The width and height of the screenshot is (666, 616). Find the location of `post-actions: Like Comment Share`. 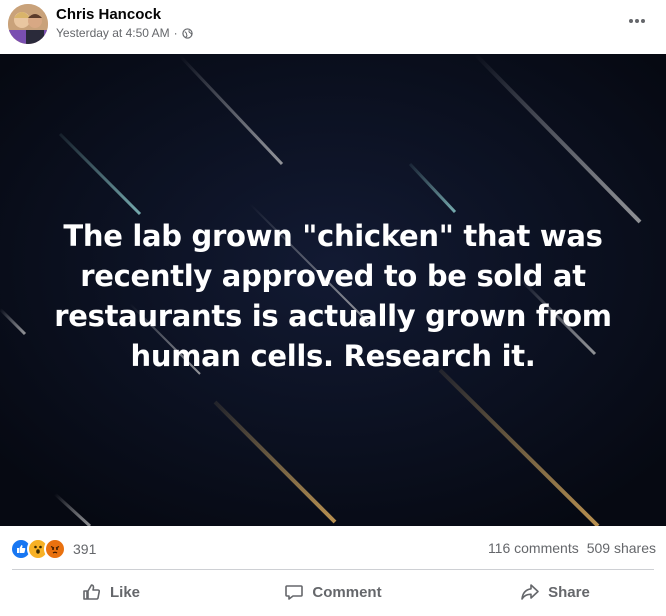

post-actions: Like Comment Share is located at coordinates (333, 592).